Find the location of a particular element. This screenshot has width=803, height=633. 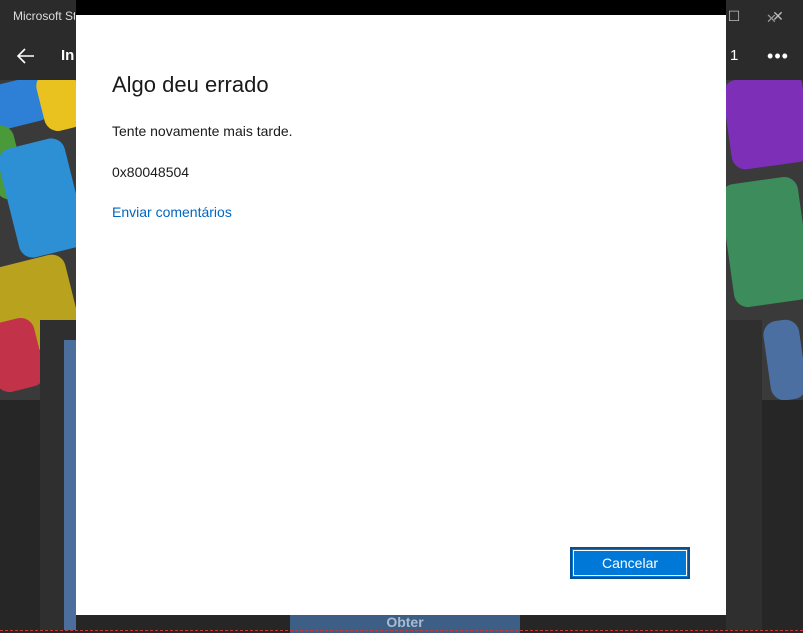

app-card is located at coordinates (744, 475).